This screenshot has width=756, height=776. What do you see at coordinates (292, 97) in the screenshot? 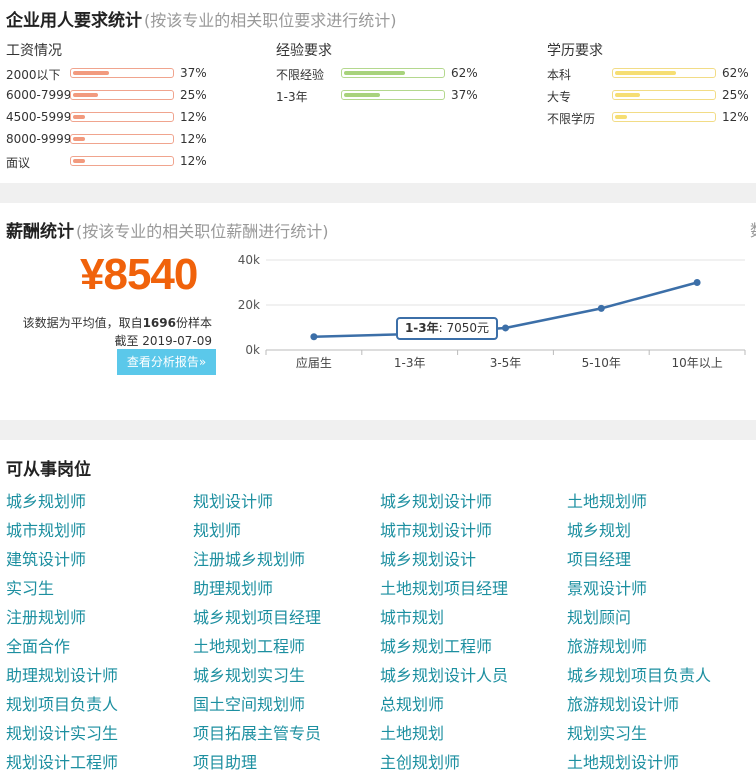
I see `stat-label: 1-3年` at bounding box center [292, 97].